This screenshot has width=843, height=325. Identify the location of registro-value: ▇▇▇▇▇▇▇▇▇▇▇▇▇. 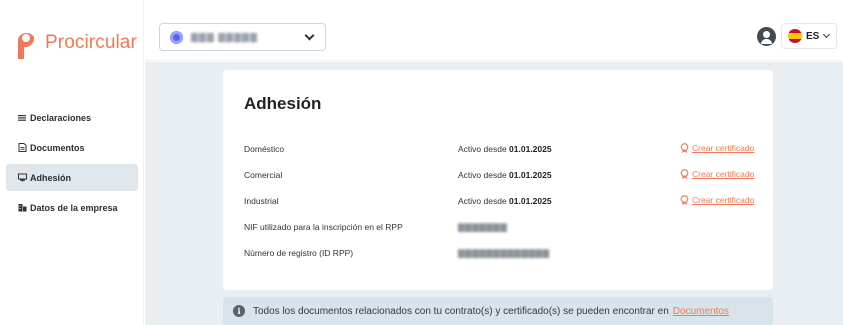
(504, 253).